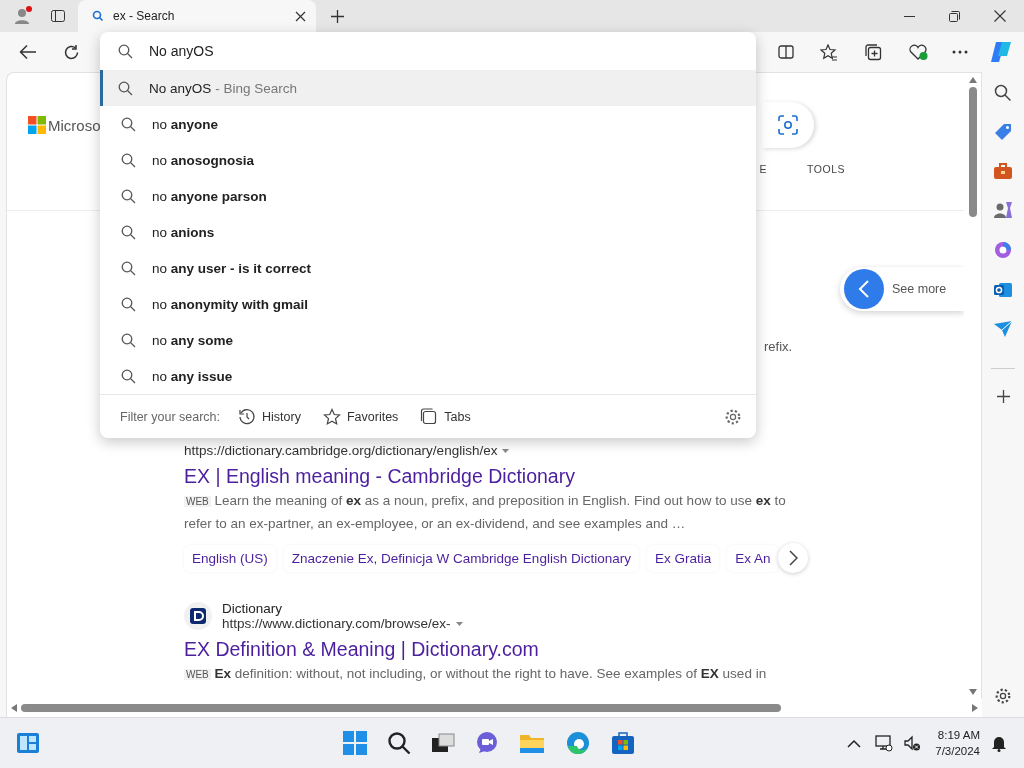 This screenshot has width=1024, height=768. What do you see at coordinates (958, 735) in the screenshot?
I see `clock-time: 8:19 AM` at bounding box center [958, 735].